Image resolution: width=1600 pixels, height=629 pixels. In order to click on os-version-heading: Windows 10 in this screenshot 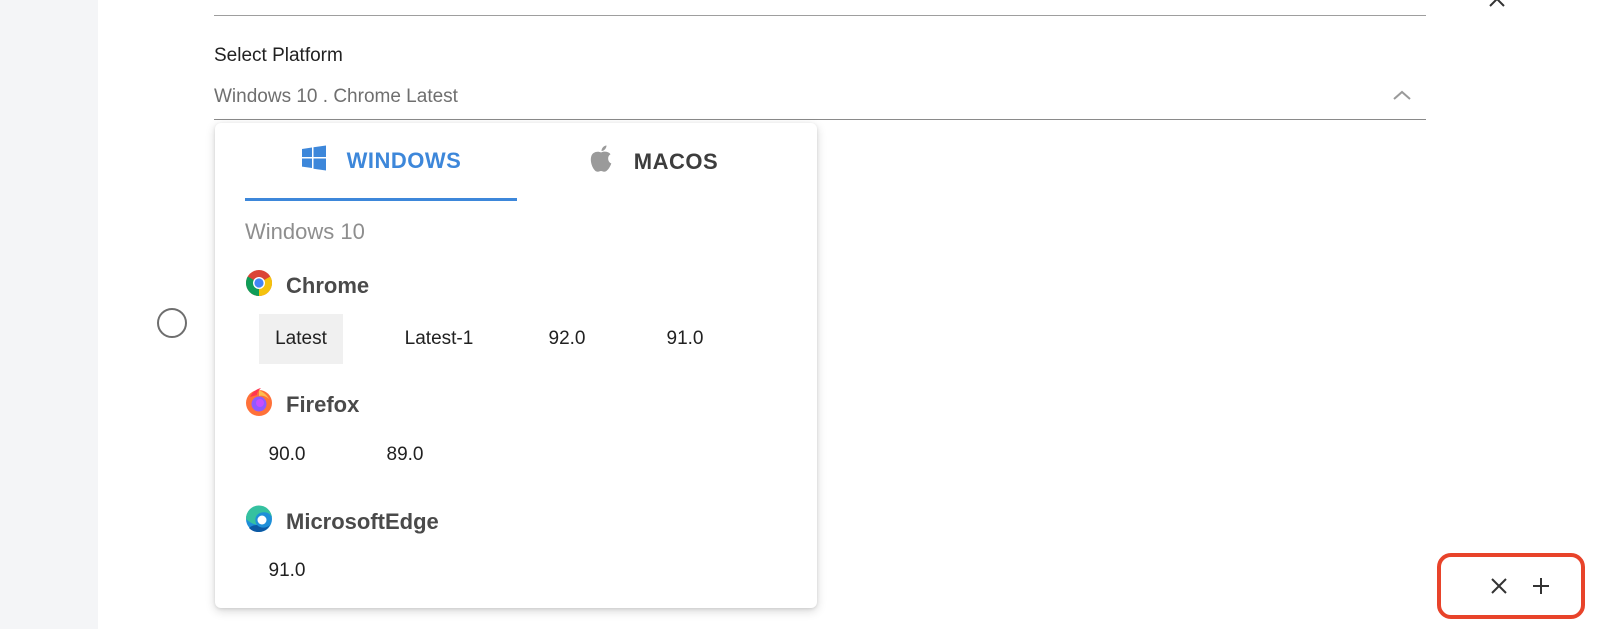, I will do `click(305, 231)`.